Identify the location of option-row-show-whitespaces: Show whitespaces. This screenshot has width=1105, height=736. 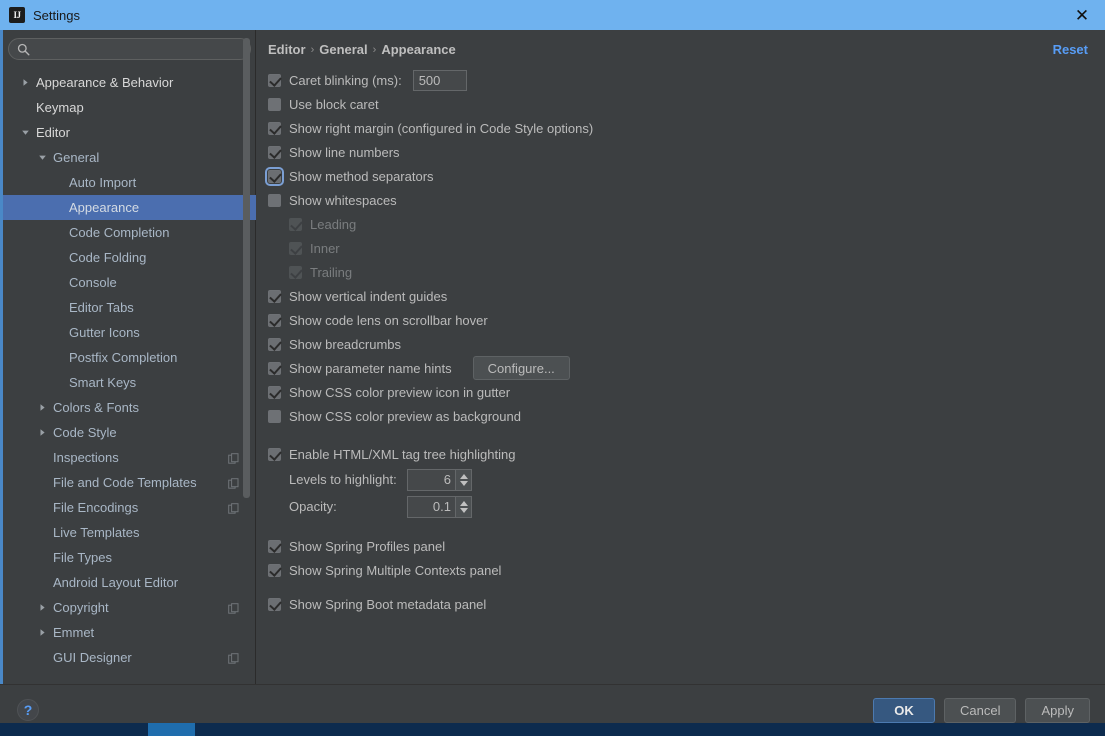
(681, 200).